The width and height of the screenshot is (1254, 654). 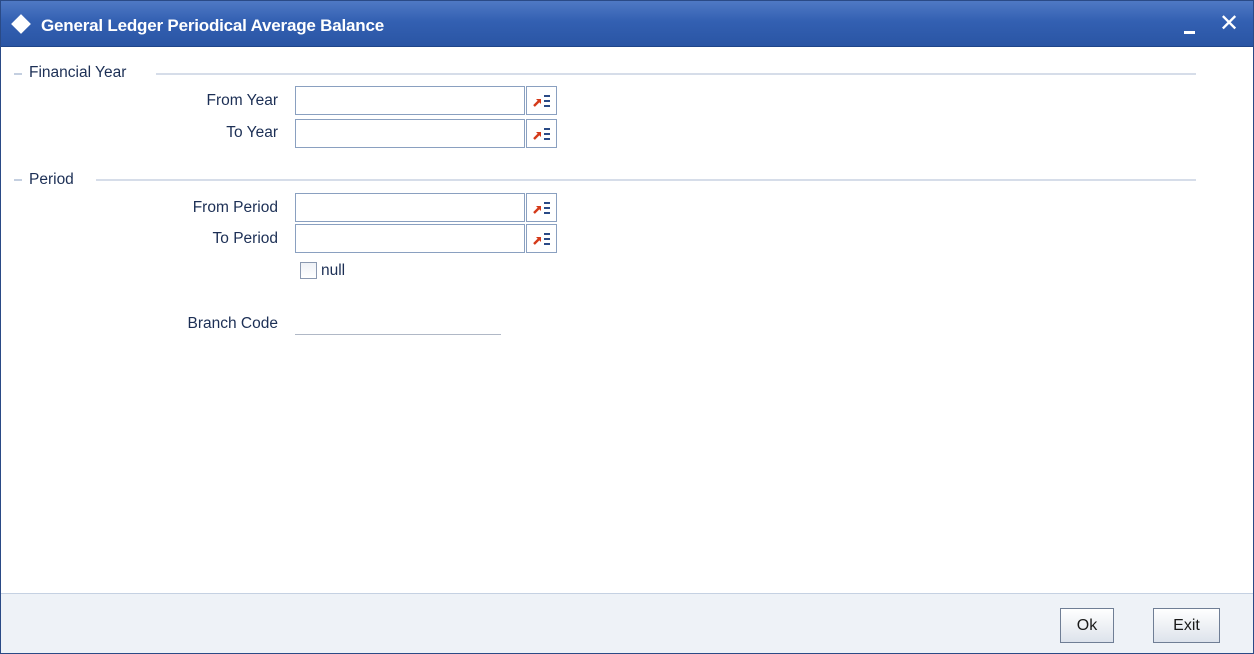 I want to click on close-icon: ✕, so click(x=1229, y=23).